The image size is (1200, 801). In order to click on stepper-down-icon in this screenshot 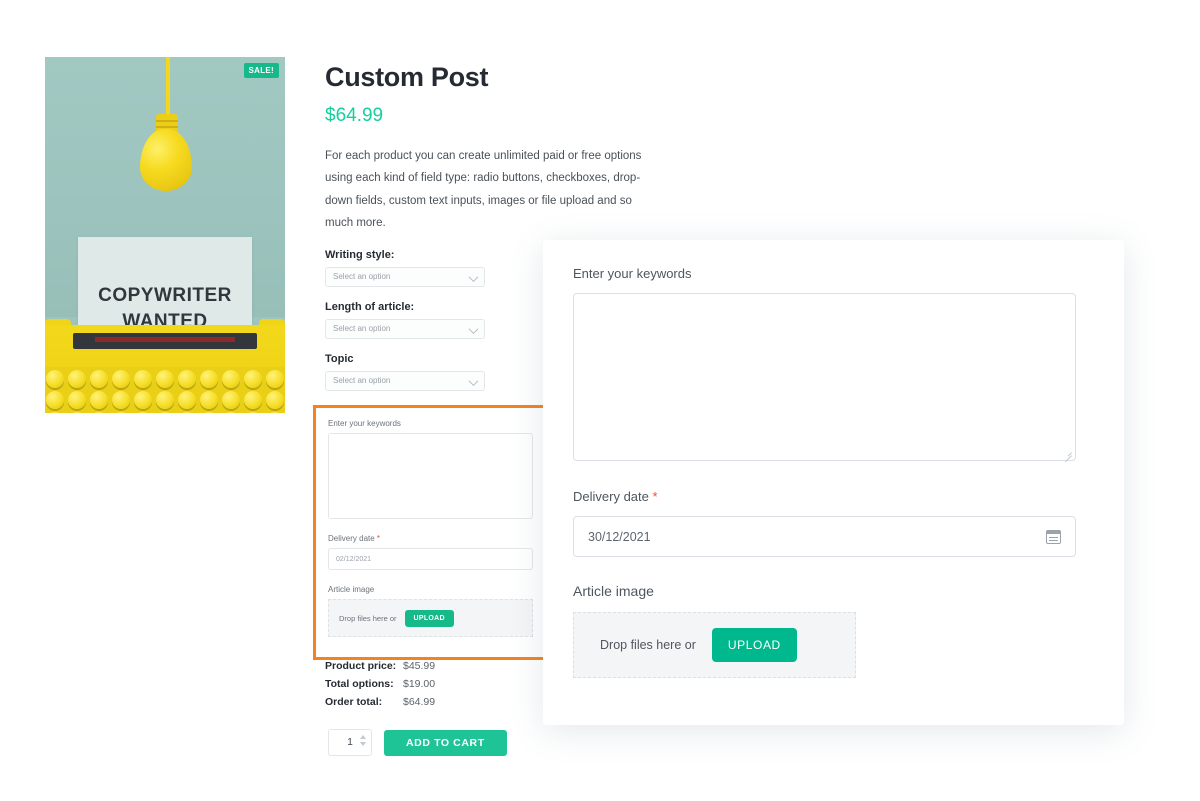, I will do `click(363, 744)`.